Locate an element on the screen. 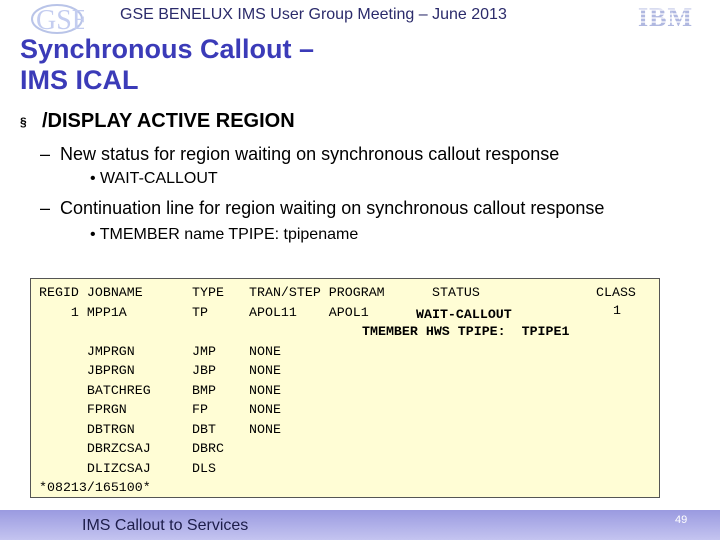 The height and width of the screenshot is (540, 720). console-tmember-line: TMEMBER HWS TPIPE: TPIPE1 is located at coordinates (466, 331).